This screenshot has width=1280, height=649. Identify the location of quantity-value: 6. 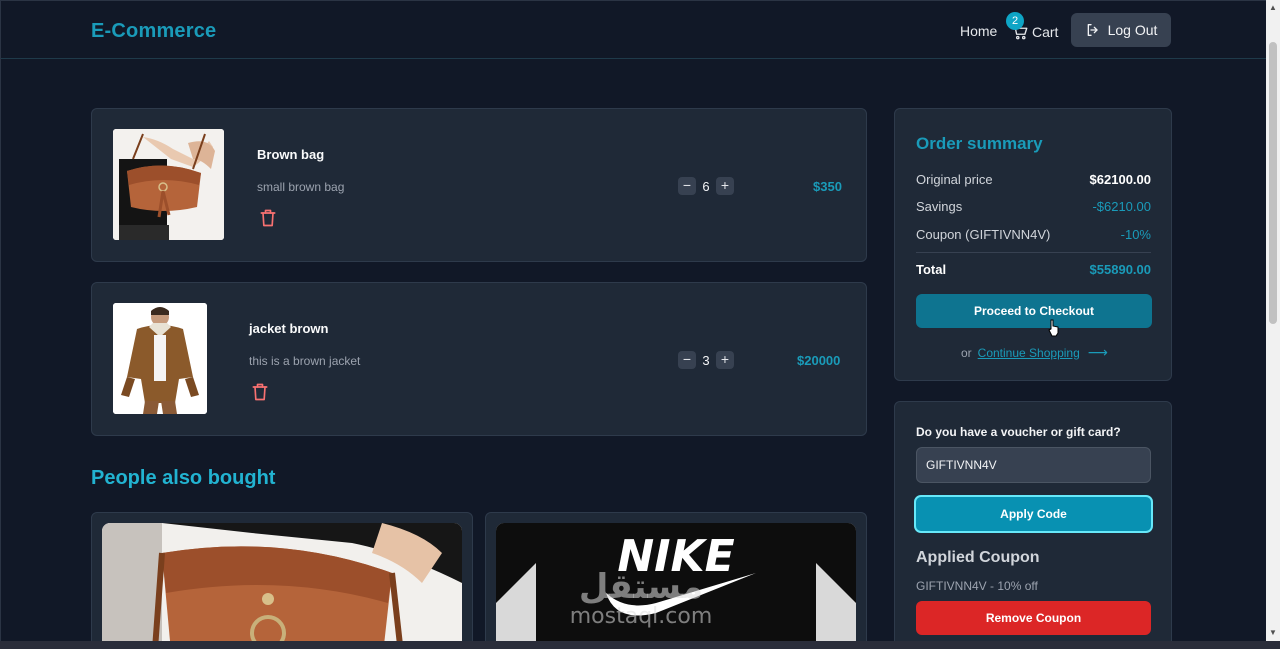
(706, 186).